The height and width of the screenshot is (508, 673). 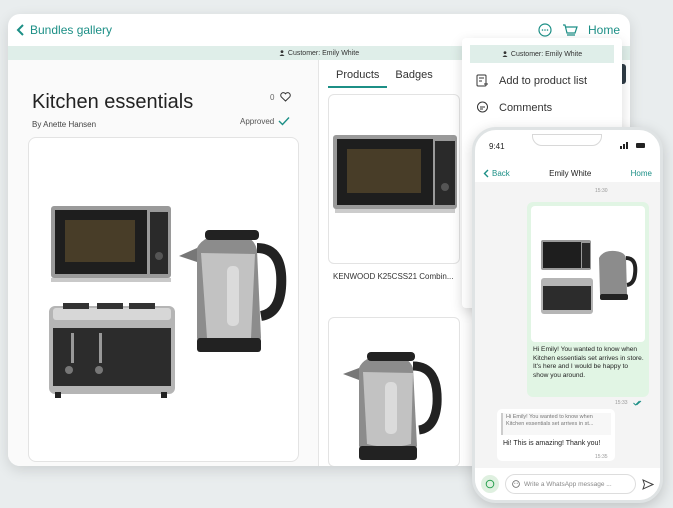 What do you see at coordinates (257, 121) in the screenshot?
I see `status-label: Approved` at bounding box center [257, 121].